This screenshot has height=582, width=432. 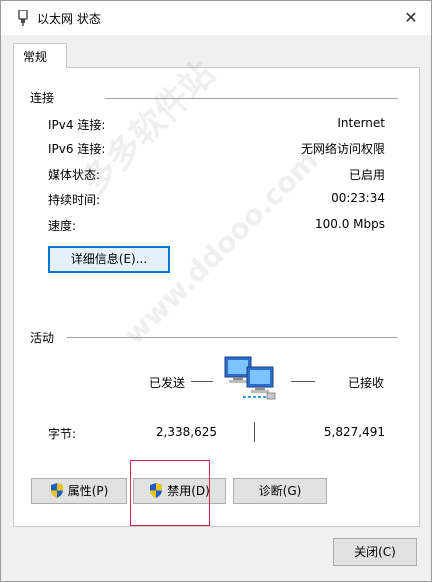 What do you see at coordinates (167, 383) in the screenshot?
I see `sent-label: 已发送` at bounding box center [167, 383].